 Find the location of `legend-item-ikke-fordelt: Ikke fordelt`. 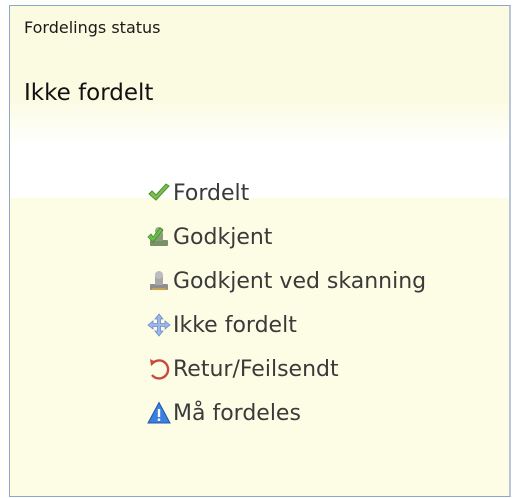

legend-item-ikke-fordelt: Ikke fordelt is located at coordinates (286, 325).